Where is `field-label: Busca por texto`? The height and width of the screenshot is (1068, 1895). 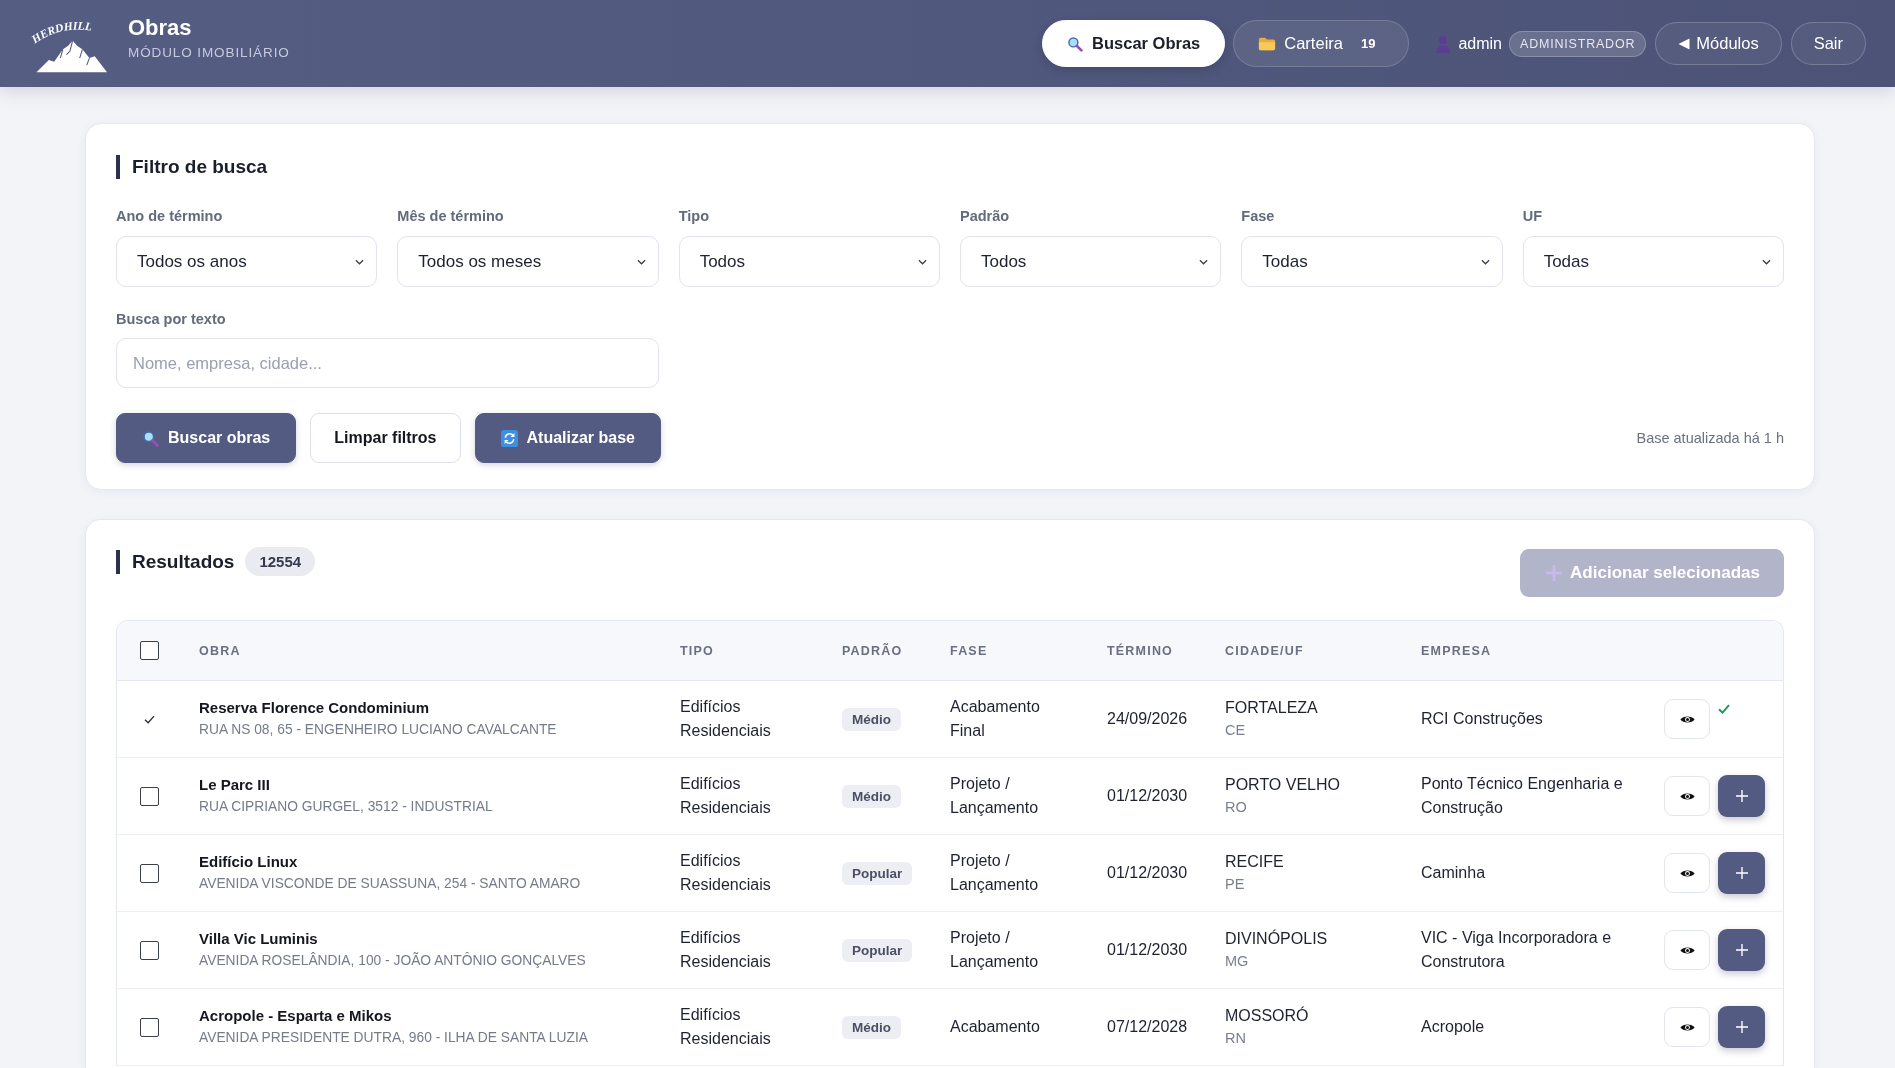 field-label: Busca por texto is located at coordinates (171, 319).